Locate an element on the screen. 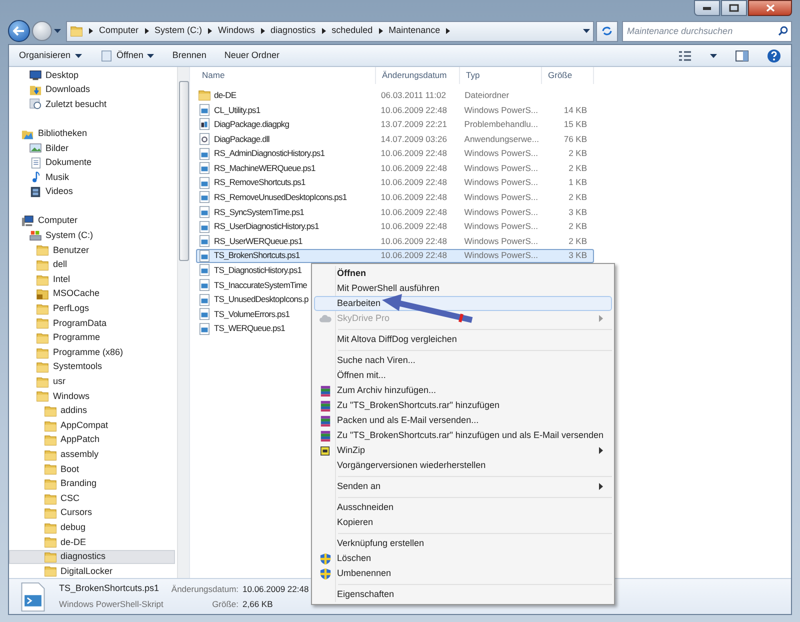  file-type: Windows PowerShell-Skript is located at coordinates (111, 604).